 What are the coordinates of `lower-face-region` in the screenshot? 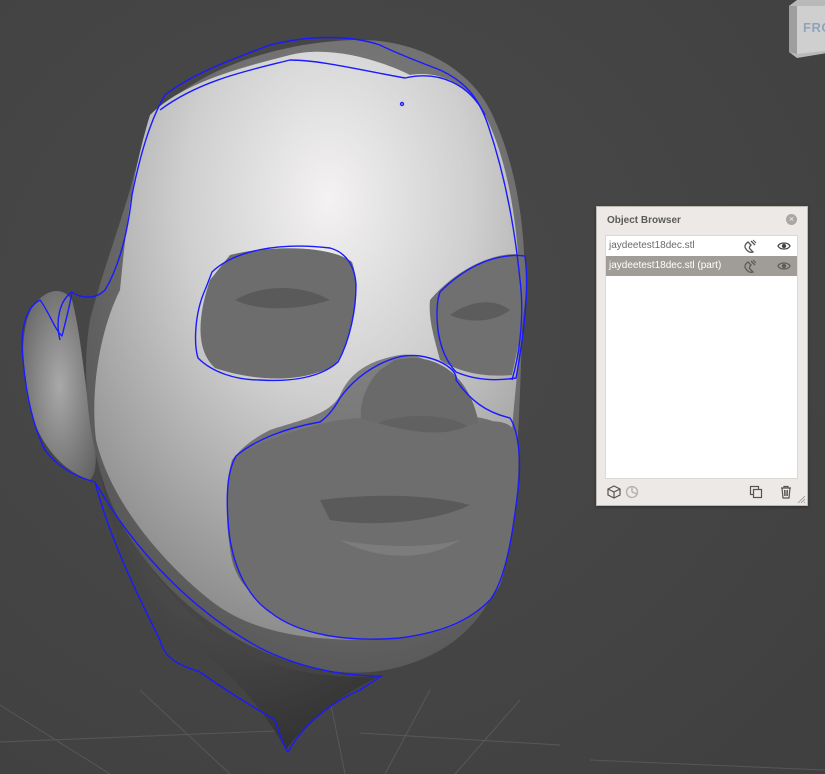 It's located at (373, 529).